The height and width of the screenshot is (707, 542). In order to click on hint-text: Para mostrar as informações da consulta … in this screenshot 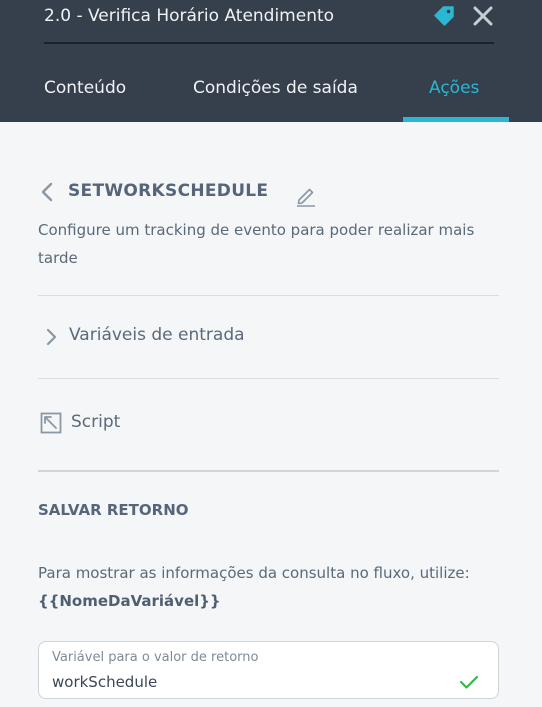, I will do `click(254, 573)`.